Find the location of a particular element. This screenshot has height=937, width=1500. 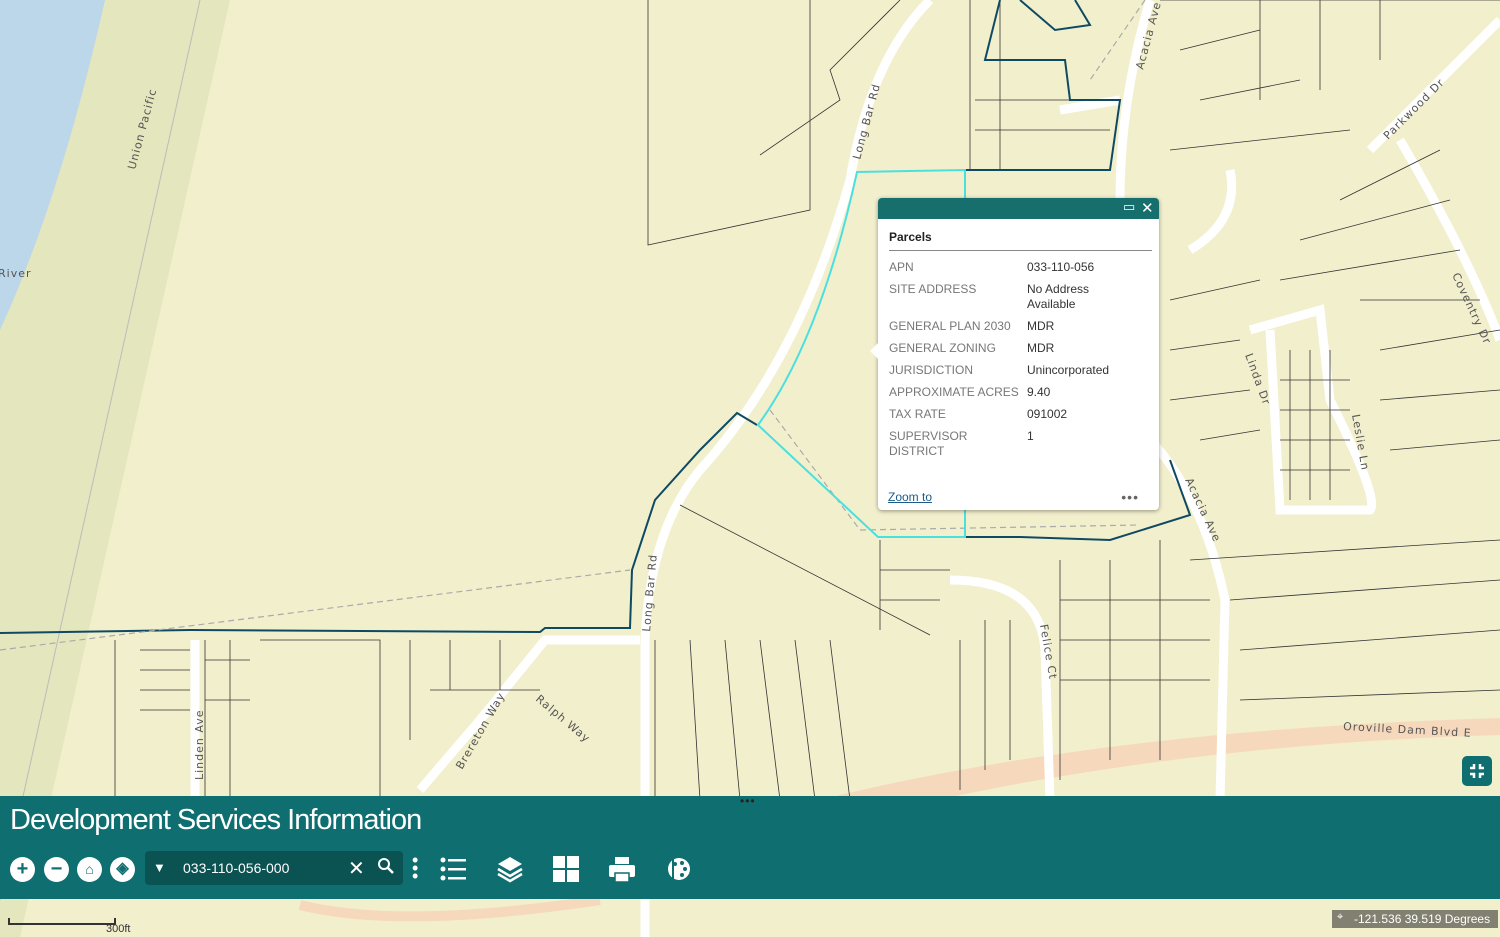

legend-icon is located at coordinates (453, 869).